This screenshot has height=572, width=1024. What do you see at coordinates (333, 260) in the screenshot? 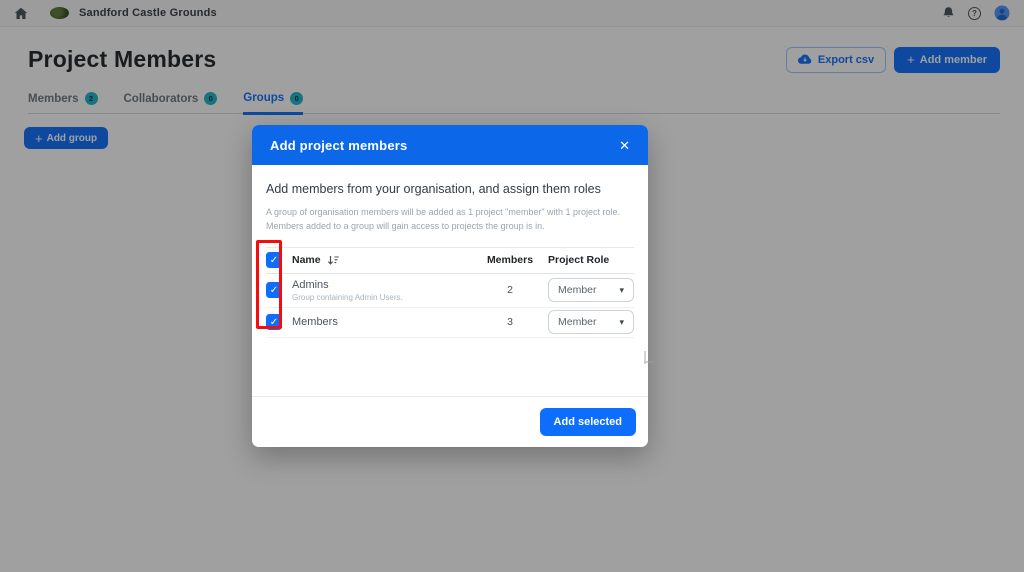
I see `sort-icon` at bounding box center [333, 260].